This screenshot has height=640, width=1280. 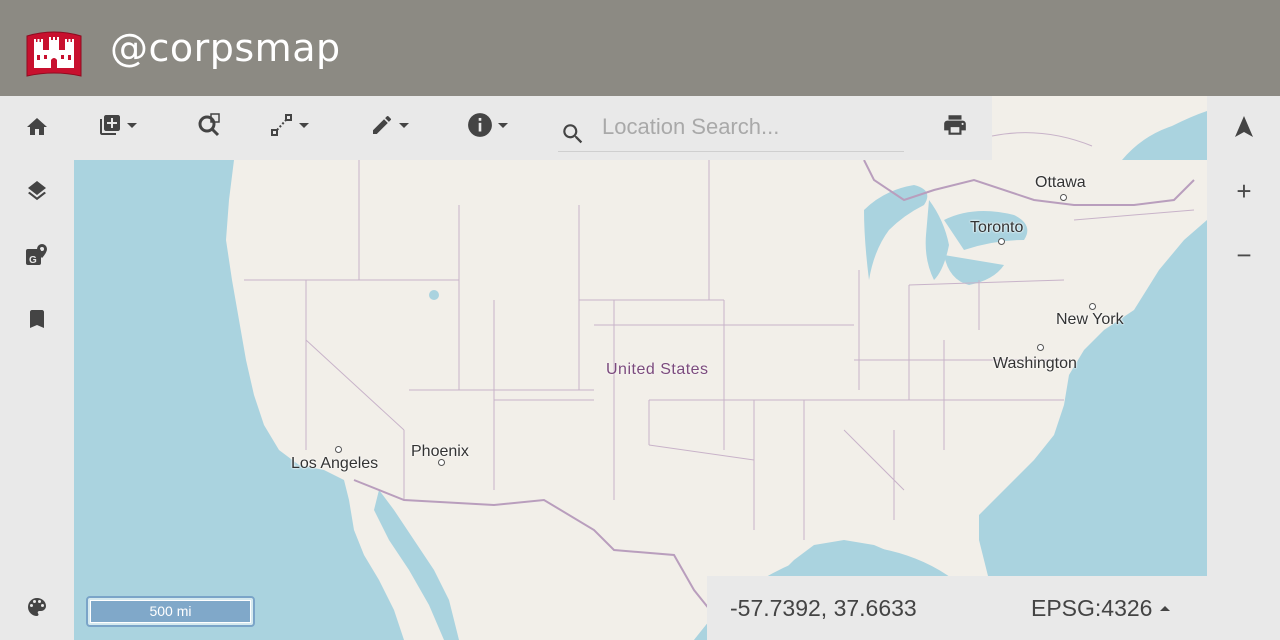 I want to click on north-arrow-icon, so click(x=1244, y=126).